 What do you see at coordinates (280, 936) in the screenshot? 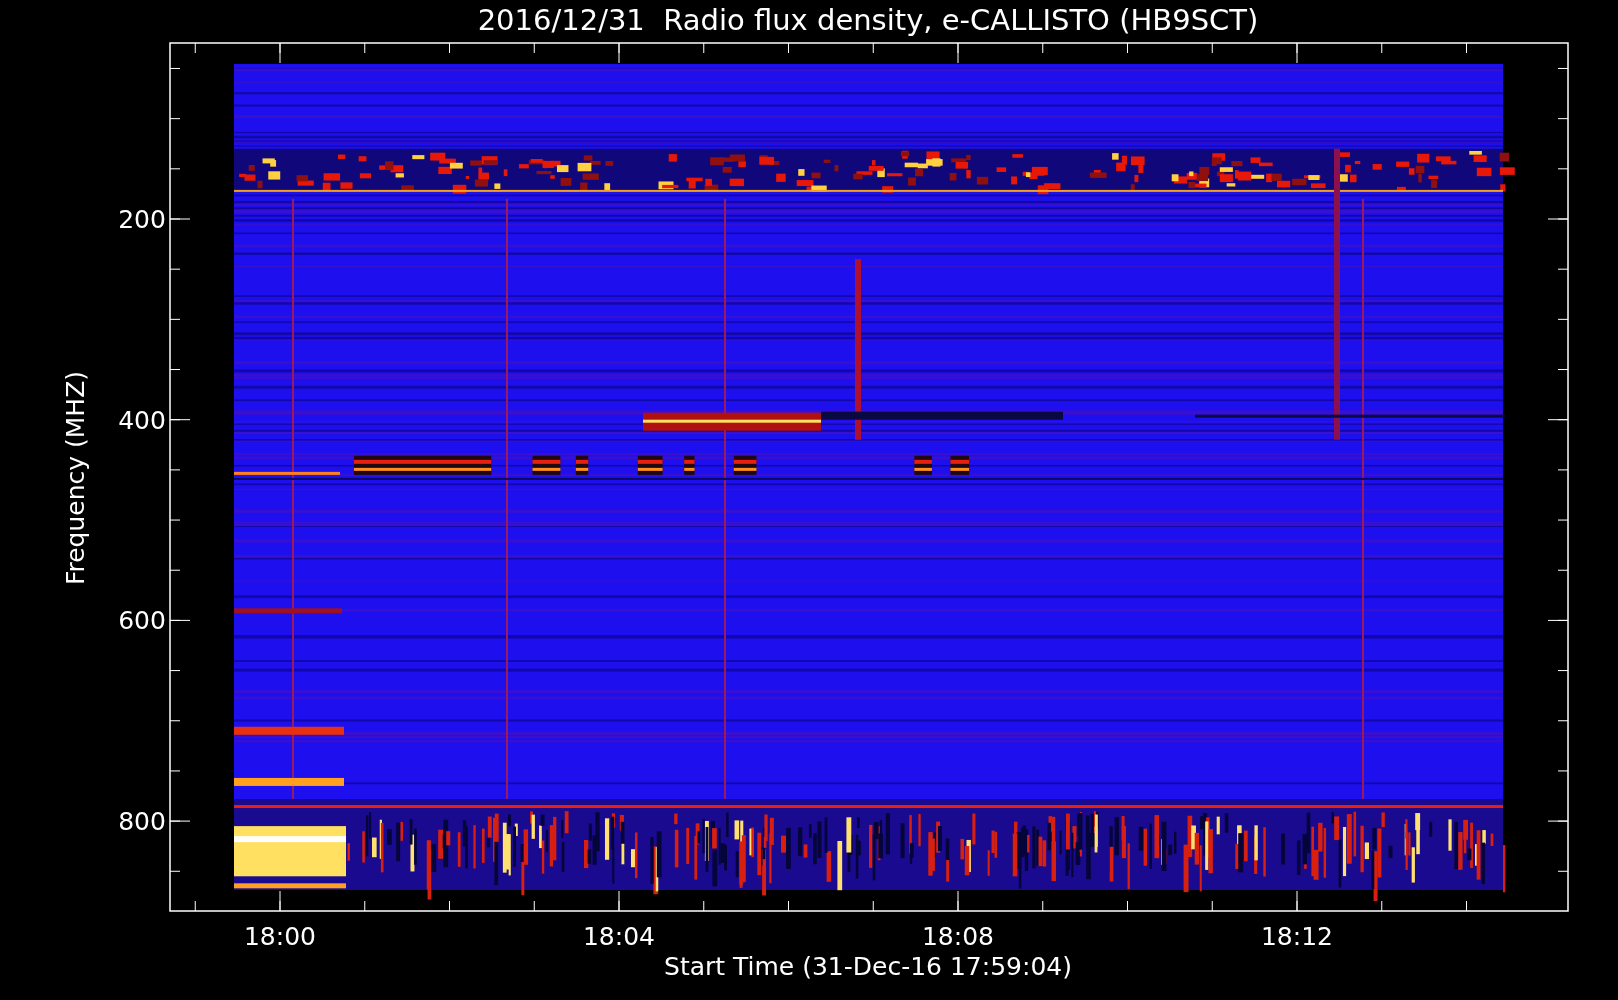
I see `x-tick-label: 18:00` at bounding box center [280, 936].